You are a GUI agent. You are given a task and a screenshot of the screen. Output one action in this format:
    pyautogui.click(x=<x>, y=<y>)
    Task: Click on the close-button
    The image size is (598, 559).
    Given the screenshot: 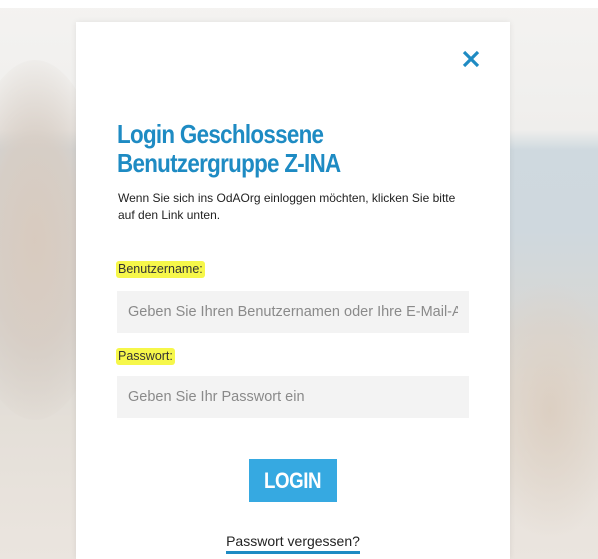 What is the action you would take?
    pyautogui.click(x=471, y=59)
    